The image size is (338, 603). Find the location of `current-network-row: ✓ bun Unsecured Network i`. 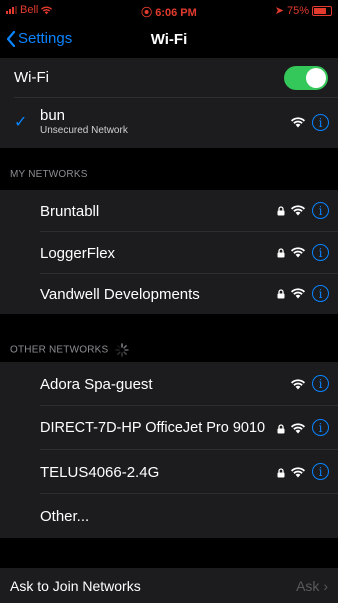

current-network-row: ✓ bun Unsecured Network i is located at coordinates (169, 123).